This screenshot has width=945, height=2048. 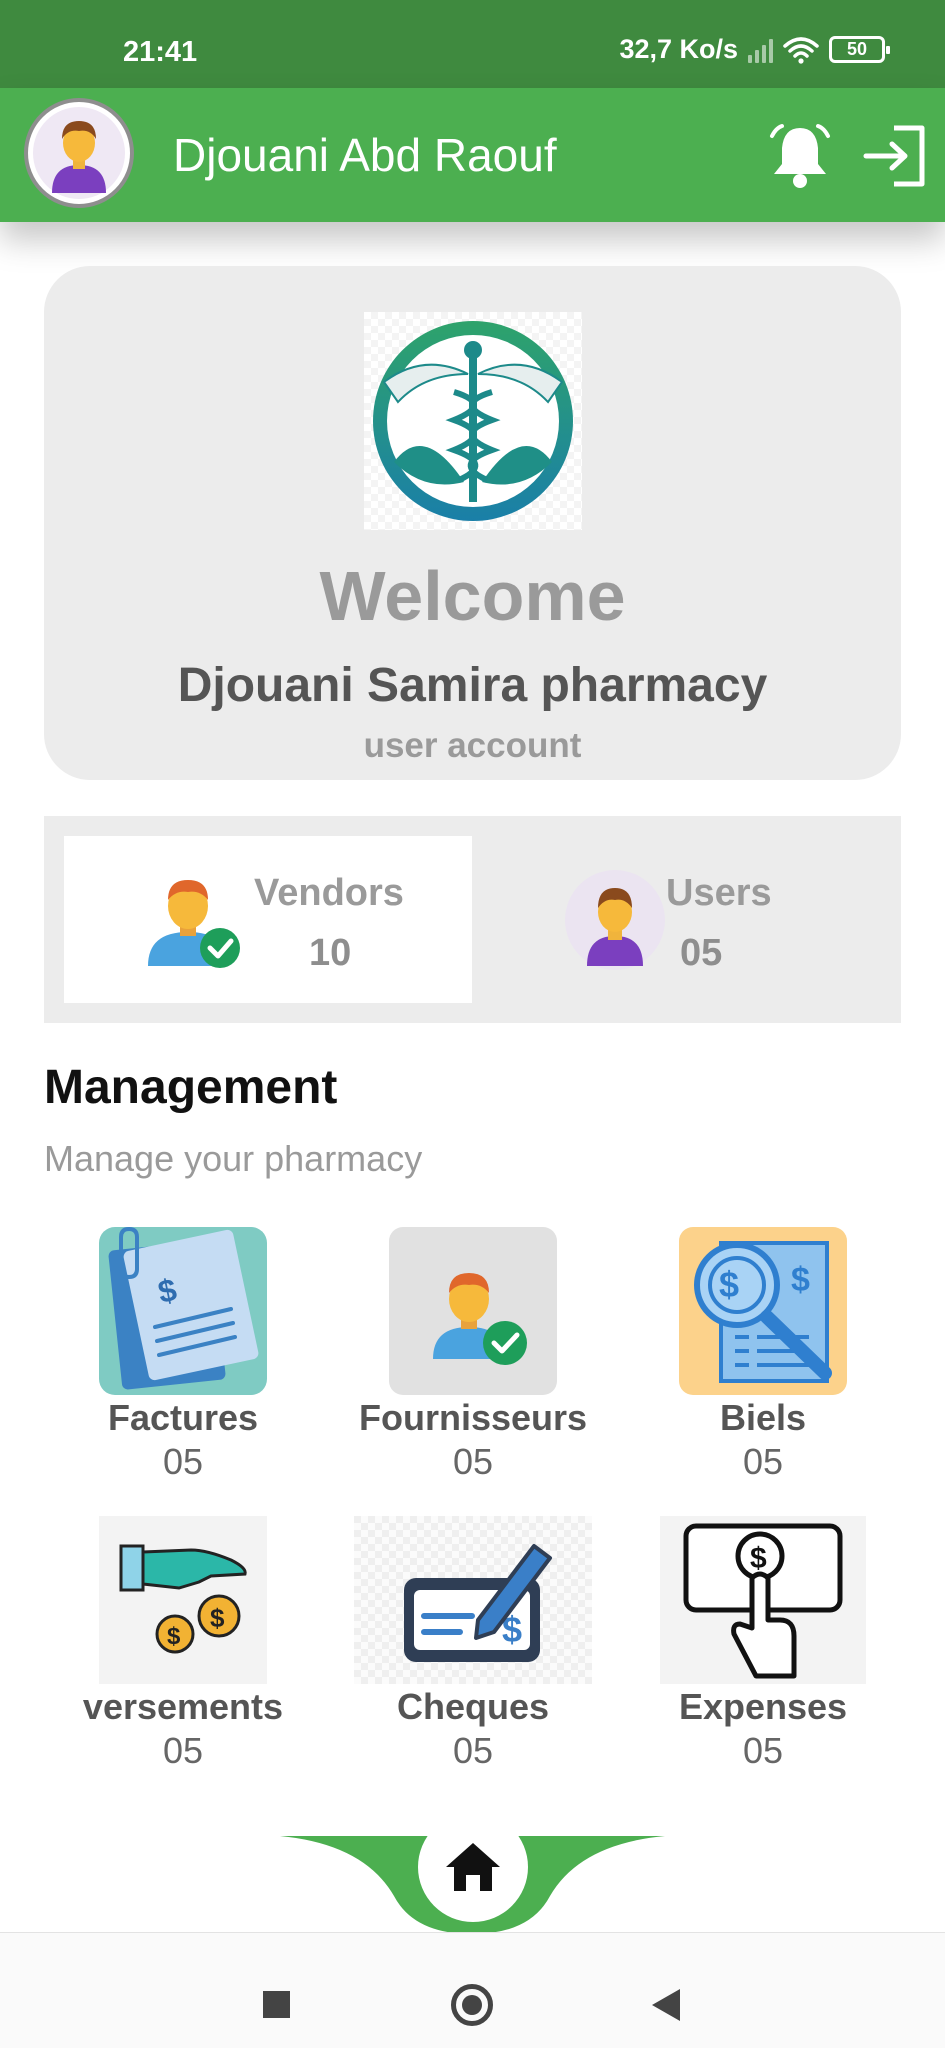 What do you see at coordinates (678, 49) in the screenshot?
I see `network-speed: 32,7 Ko/s` at bounding box center [678, 49].